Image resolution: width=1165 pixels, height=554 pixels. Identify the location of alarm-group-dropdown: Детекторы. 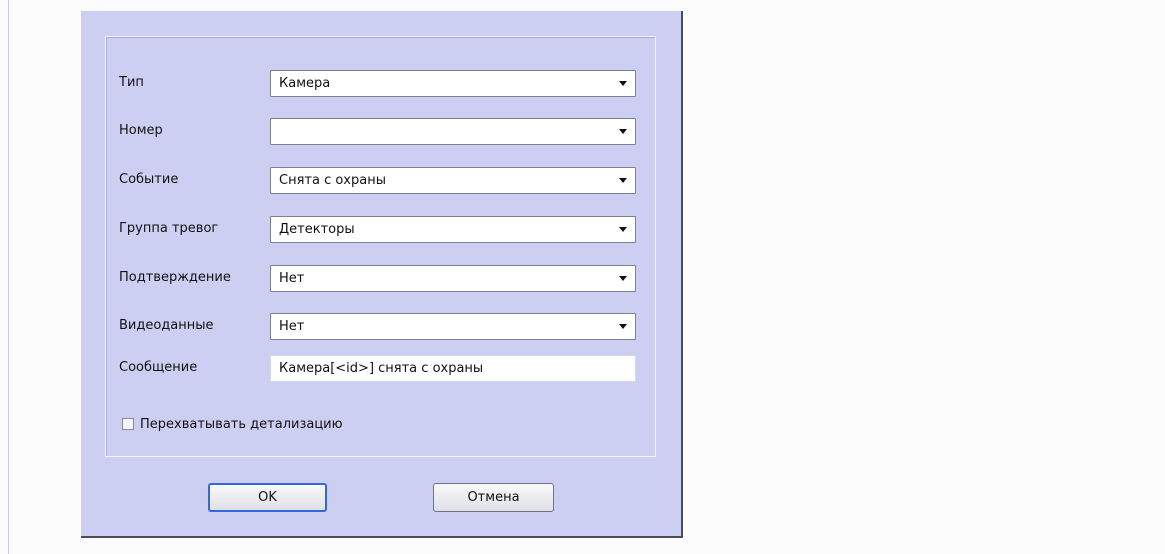
(453, 229).